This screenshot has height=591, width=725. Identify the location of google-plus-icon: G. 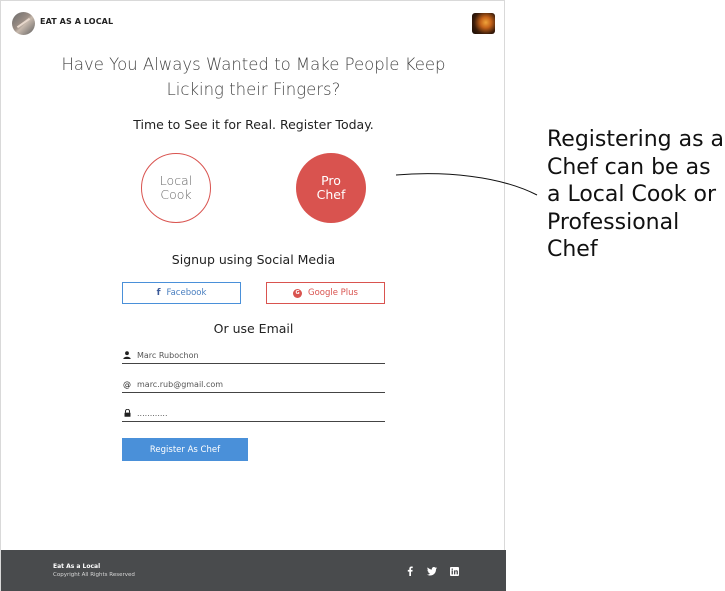
(297, 293).